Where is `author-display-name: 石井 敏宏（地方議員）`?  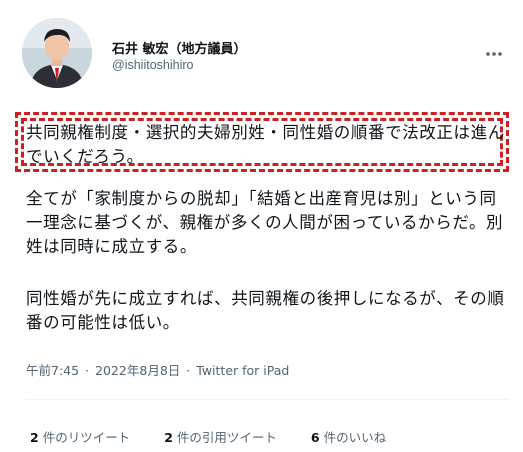
author-display-name: 石井 敏宏（地方議員） is located at coordinates (179, 47).